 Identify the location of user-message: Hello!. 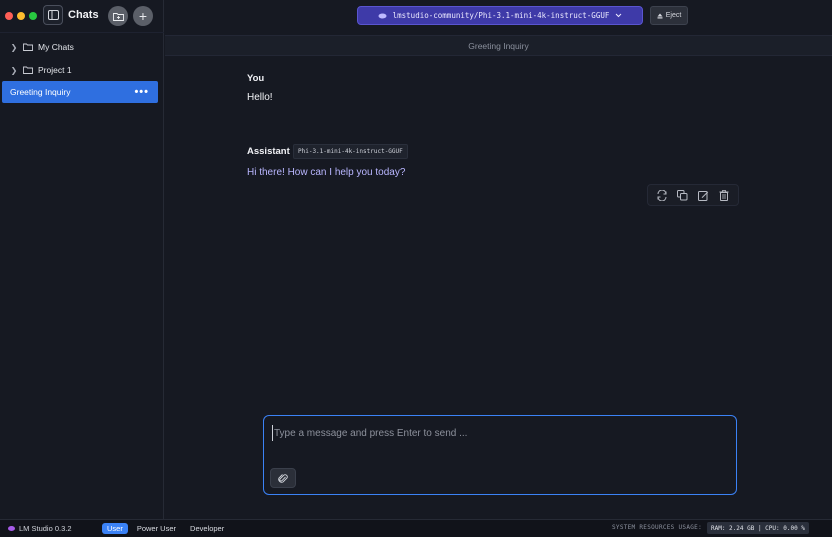
(260, 97).